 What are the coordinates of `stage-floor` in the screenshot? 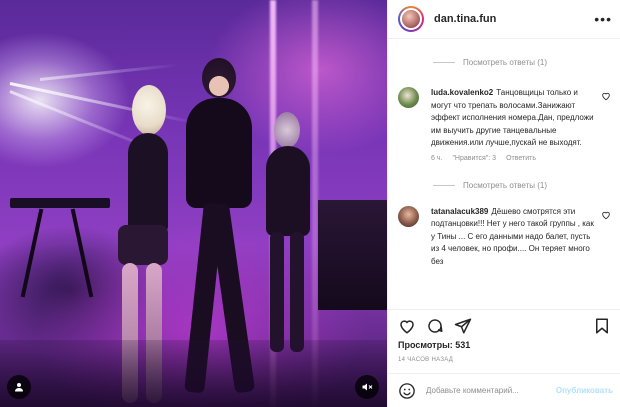 It's located at (193, 373).